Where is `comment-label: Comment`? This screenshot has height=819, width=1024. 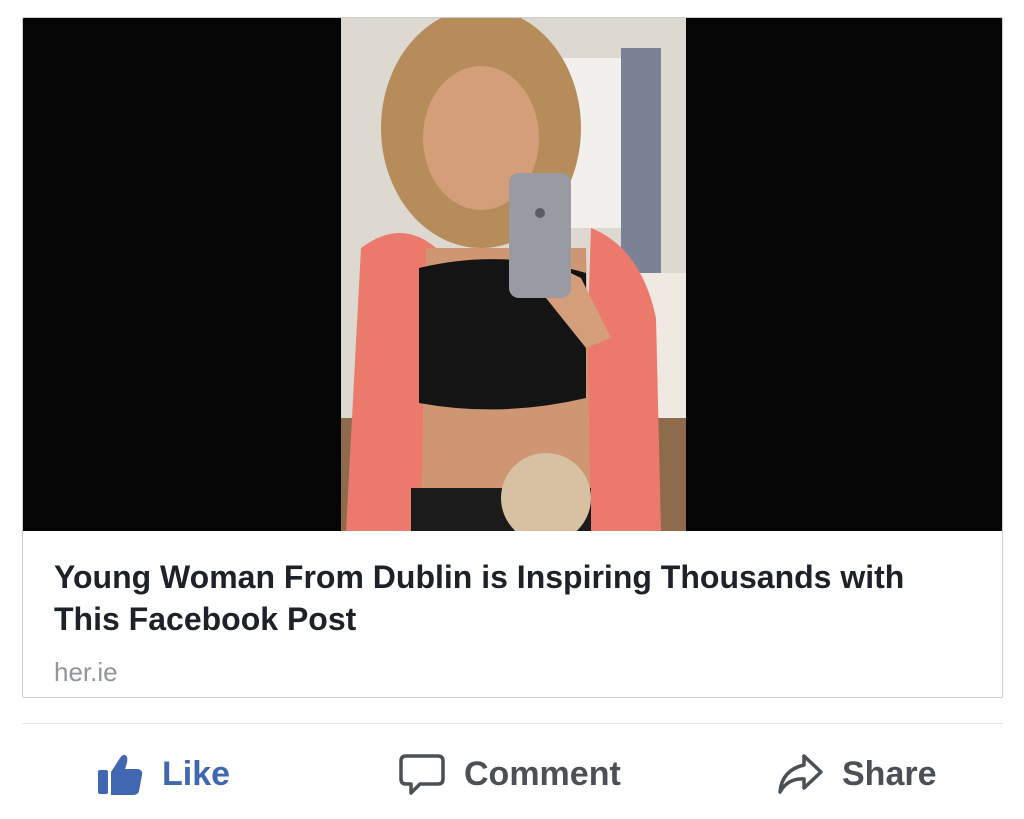 comment-label: Comment is located at coordinates (542, 773).